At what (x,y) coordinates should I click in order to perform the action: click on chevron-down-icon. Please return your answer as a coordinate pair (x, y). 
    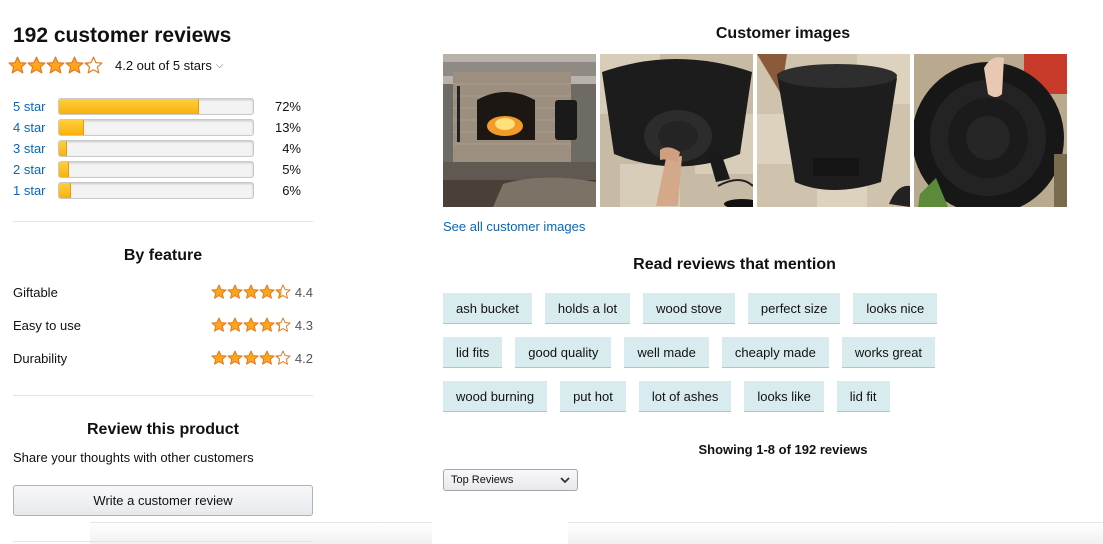
    Looking at the image, I should click on (565, 480).